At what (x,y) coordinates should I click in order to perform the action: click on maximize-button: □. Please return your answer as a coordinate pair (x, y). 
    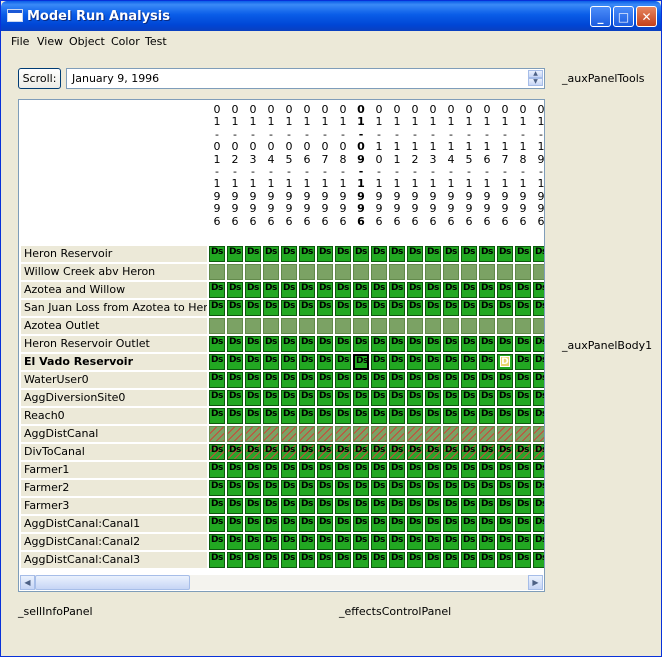
    Looking at the image, I should click on (623, 16).